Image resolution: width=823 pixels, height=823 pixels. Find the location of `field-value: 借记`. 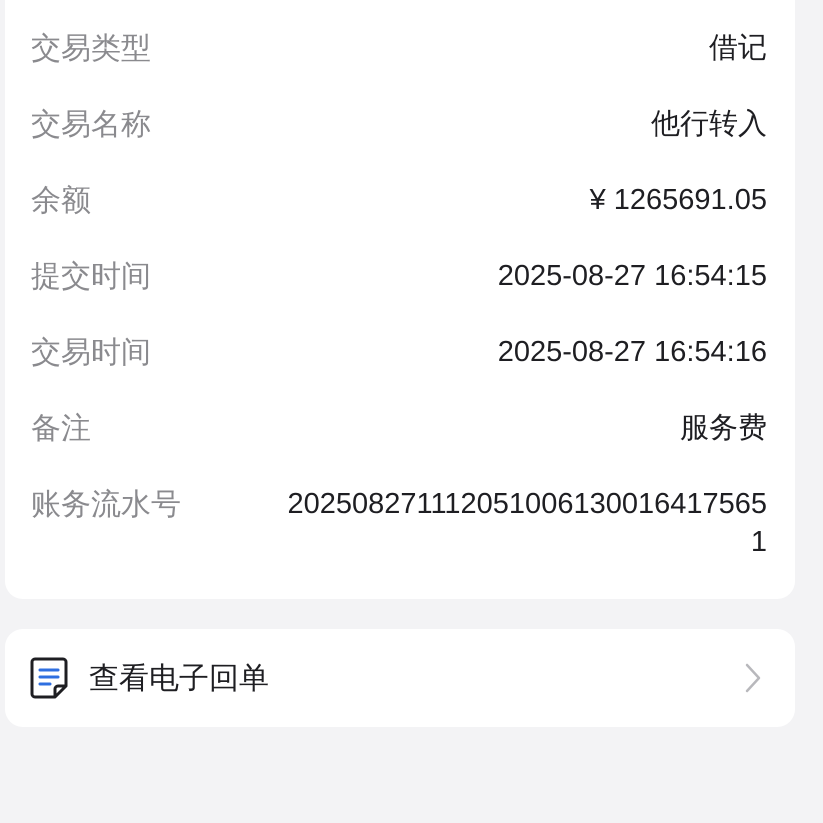

field-value: 借记 is located at coordinates (738, 48).